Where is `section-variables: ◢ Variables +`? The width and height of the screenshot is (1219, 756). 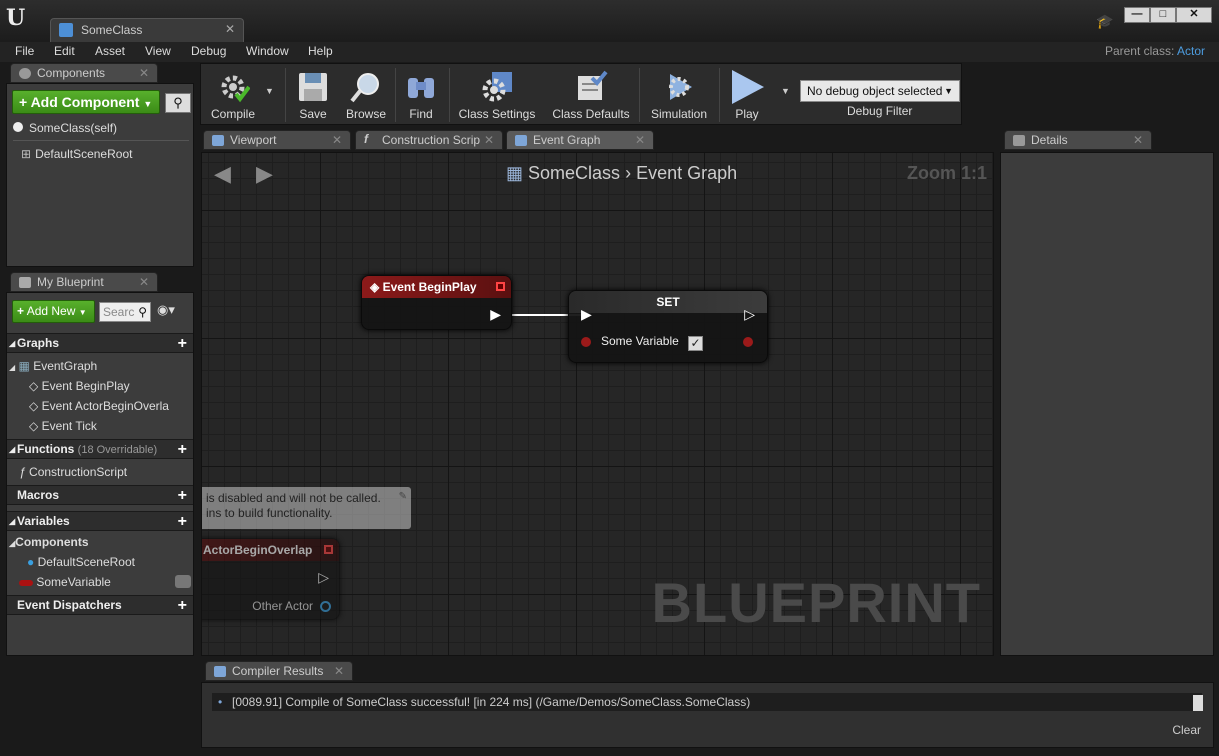 section-variables: ◢ Variables + is located at coordinates (100, 521).